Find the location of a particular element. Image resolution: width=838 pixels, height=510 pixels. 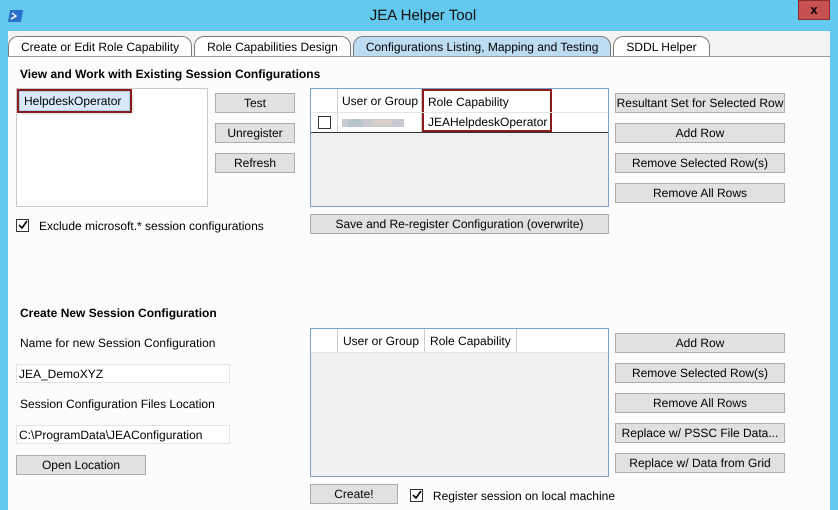

action-button: Unregister is located at coordinates (255, 133).